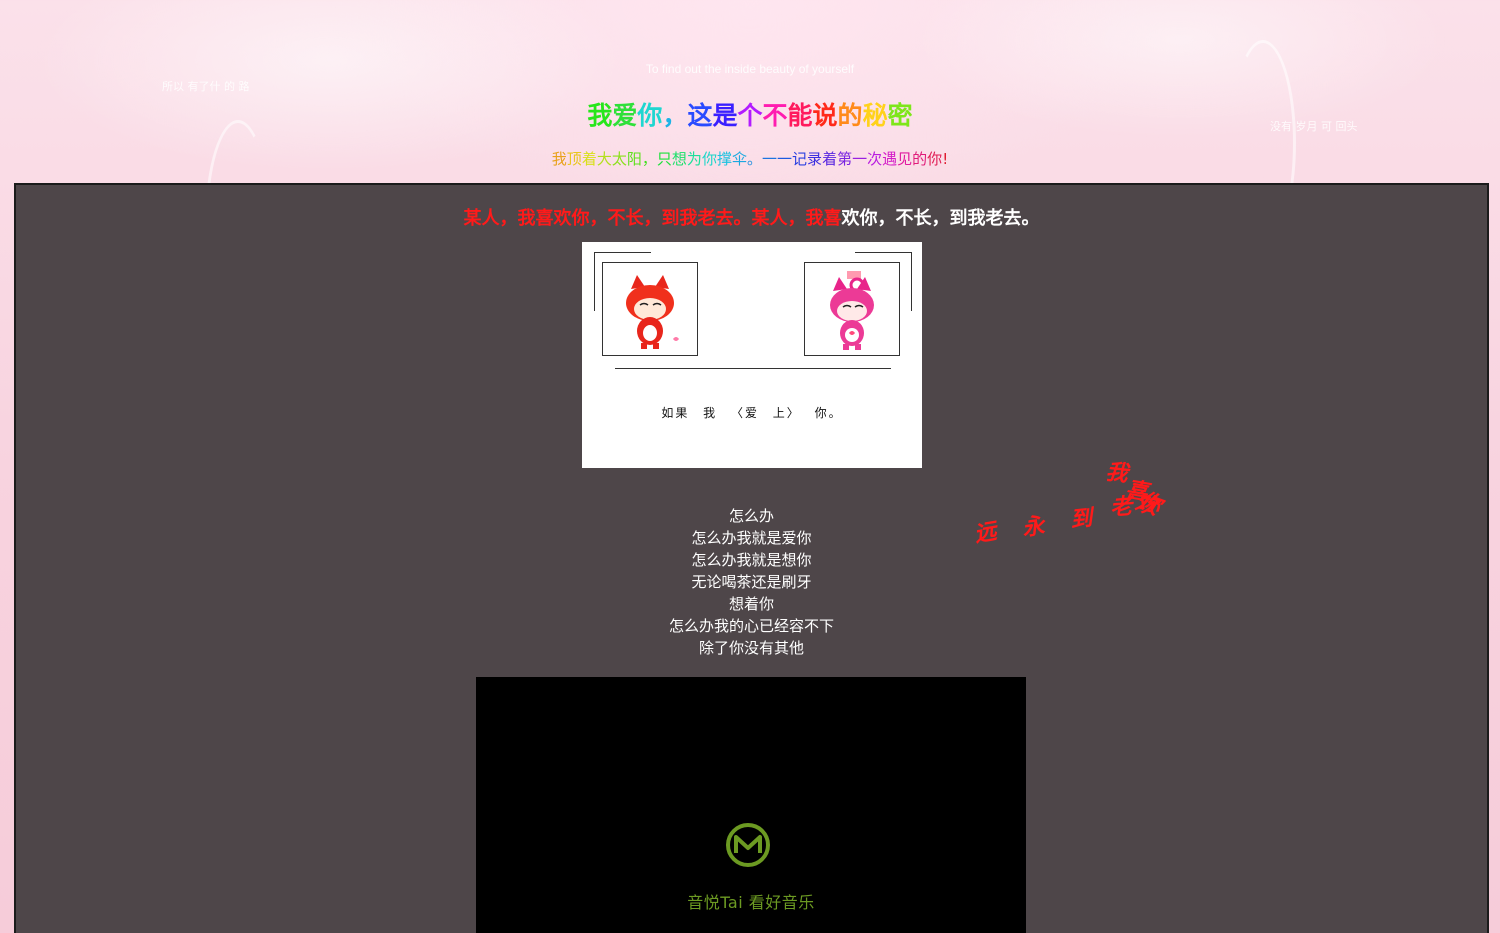  I want to click on title-char: 我, so click(600, 115).